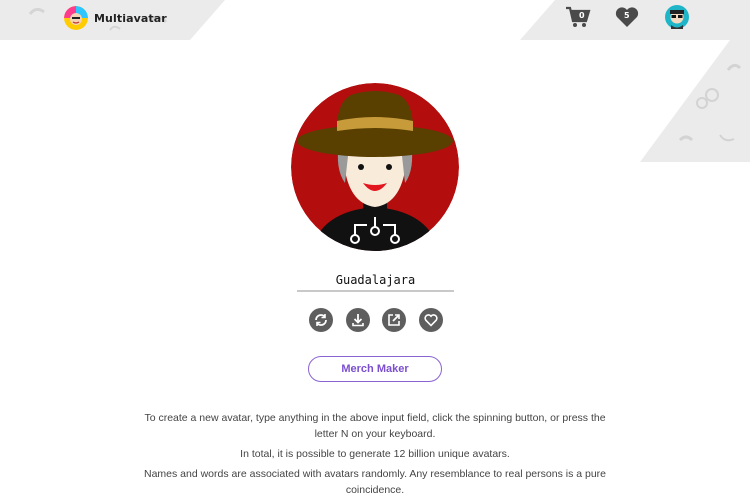 Image resolution: width=750 pixels, height=500 pixels. I want to click on favorite-button, so click(430, 320).